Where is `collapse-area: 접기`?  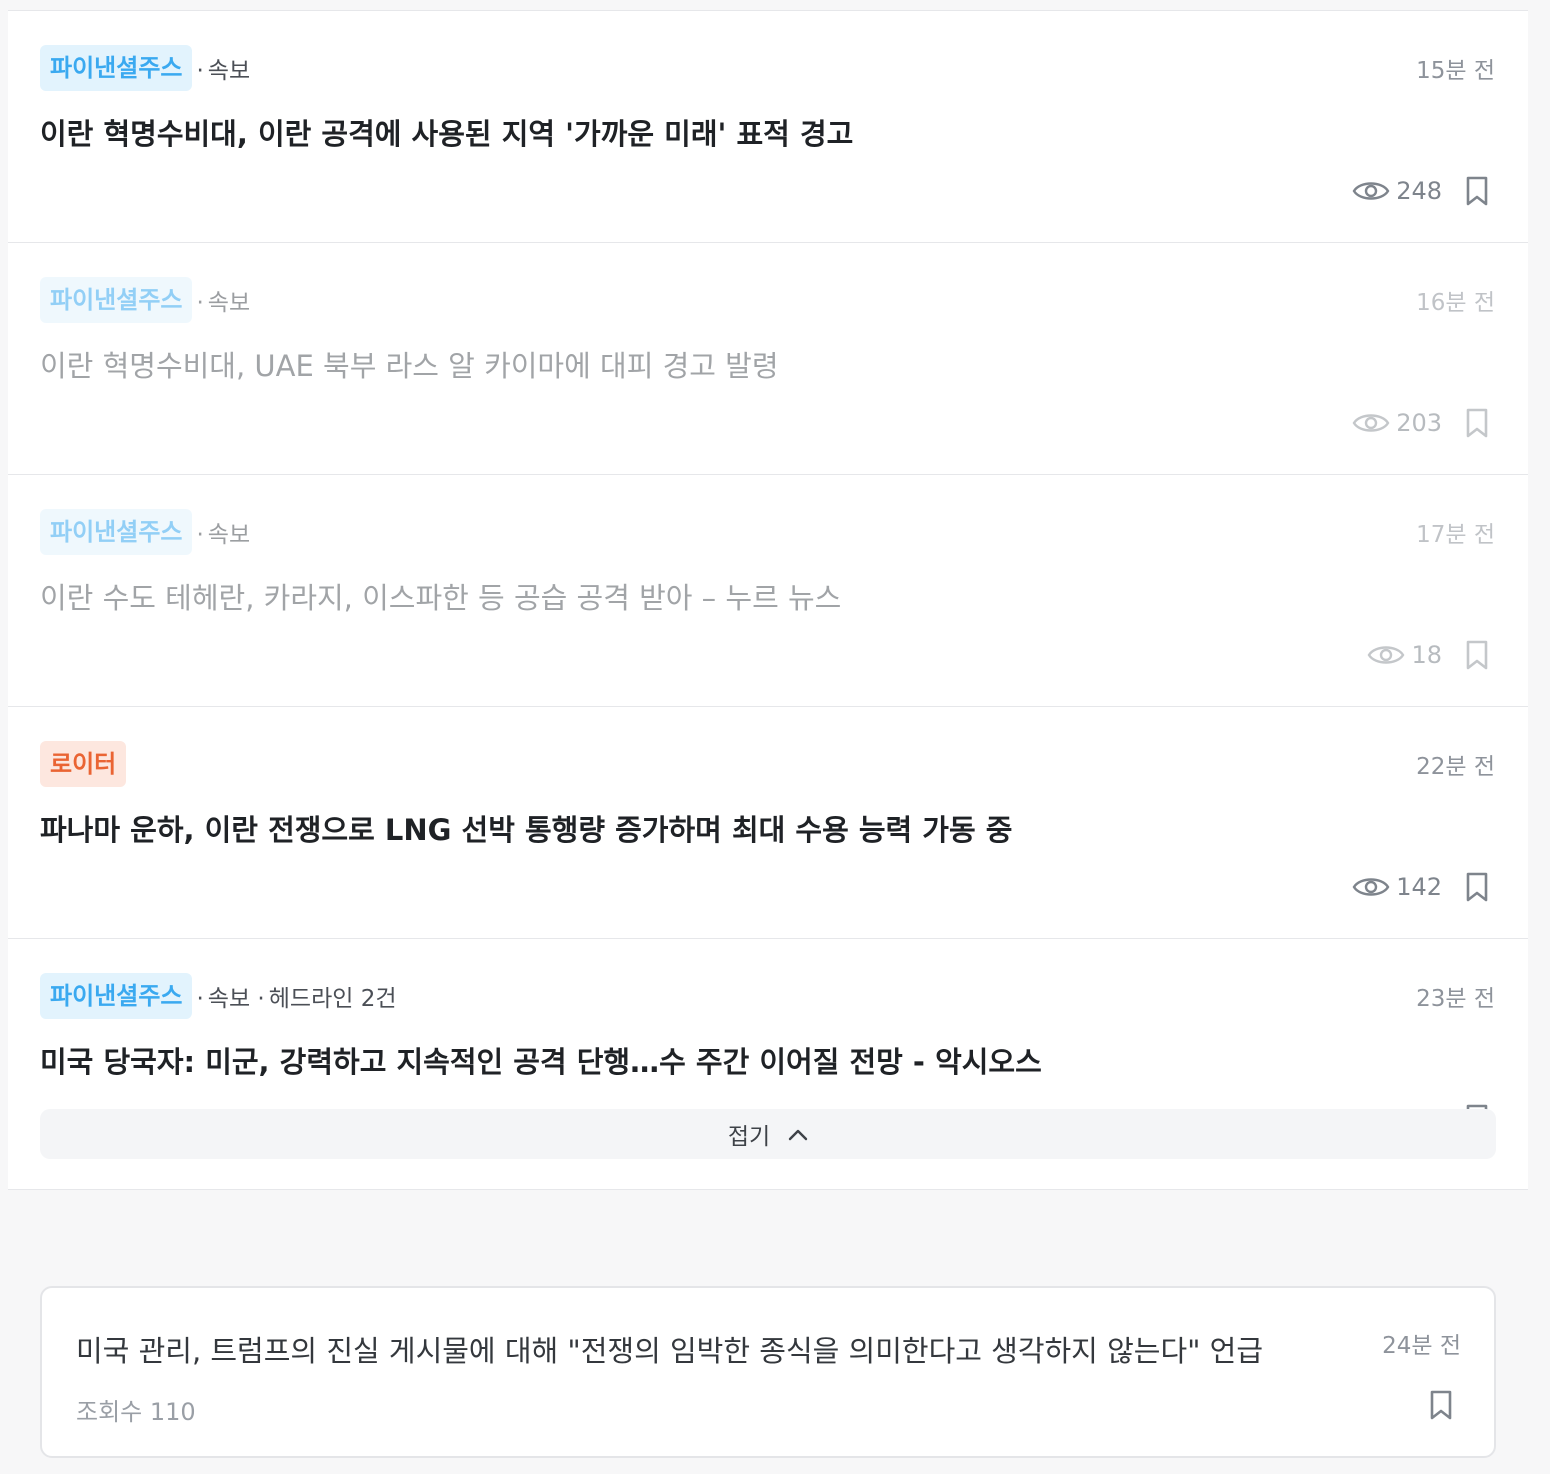
collapse-area: 접기 is located at coordinates (768, 1149).